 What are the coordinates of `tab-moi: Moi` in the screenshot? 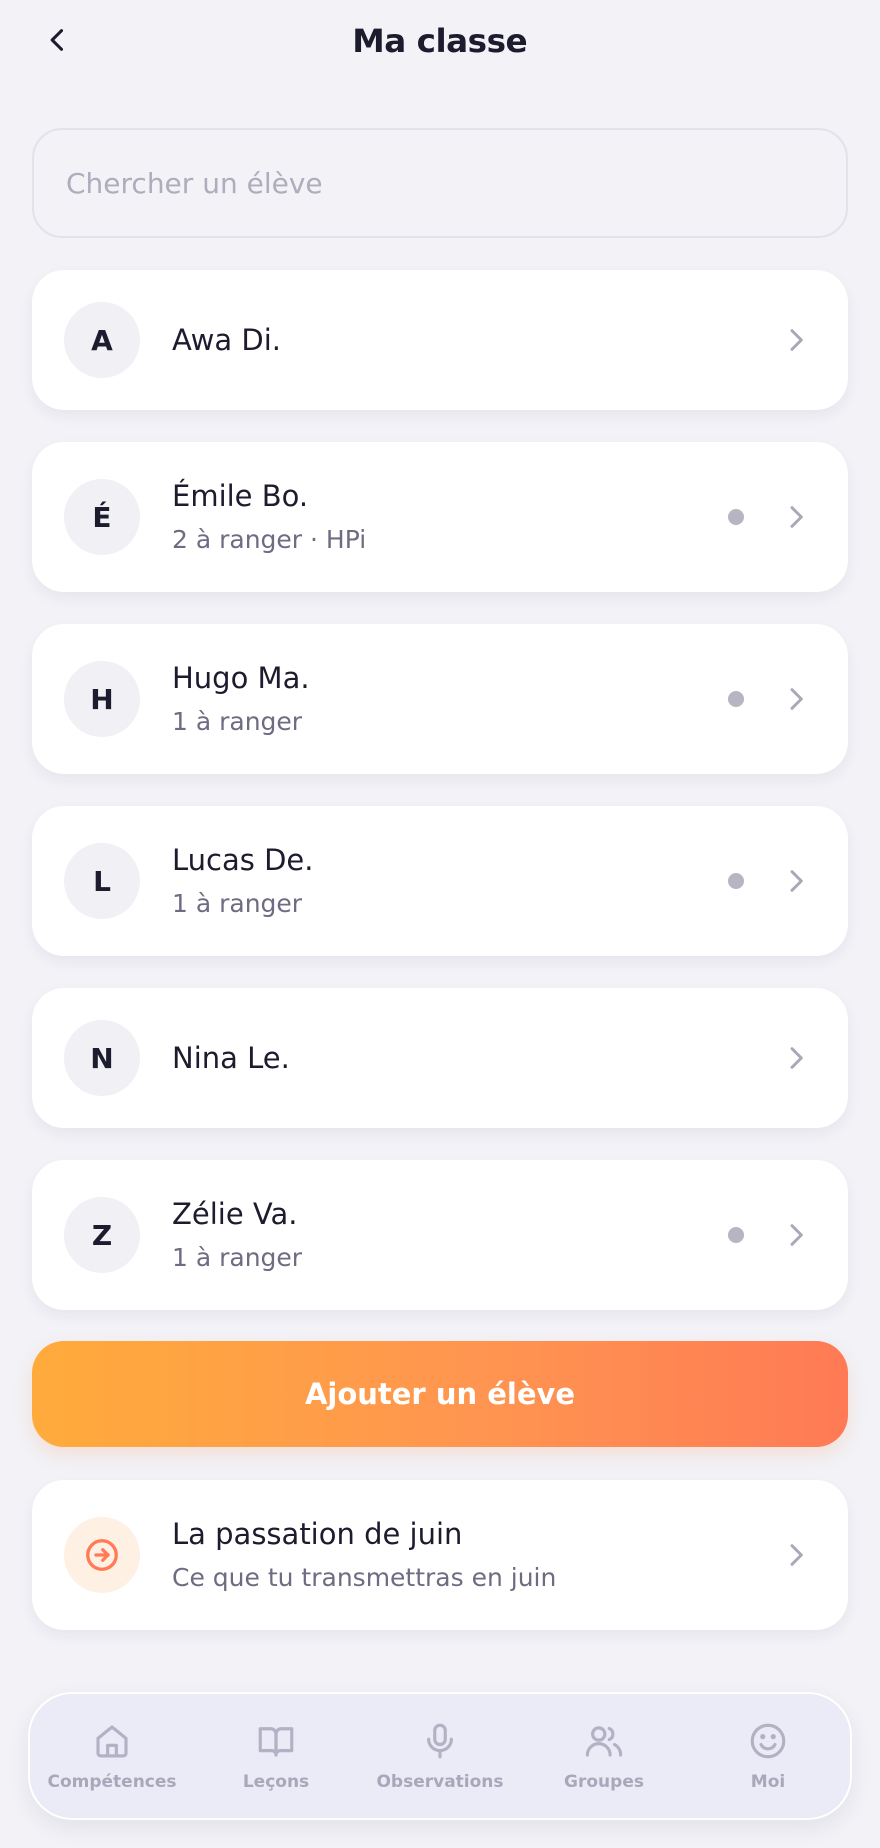 It's located at (768, 1756).